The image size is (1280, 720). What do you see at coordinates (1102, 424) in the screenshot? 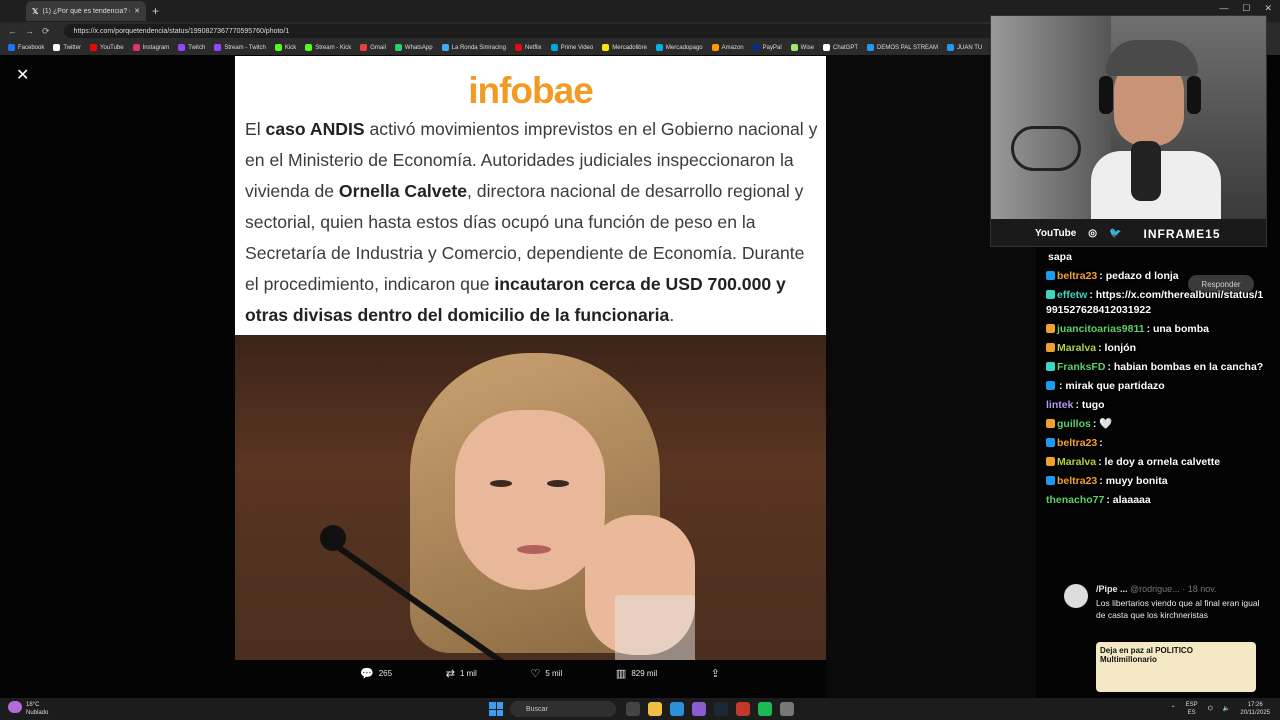
I see `chat-text: : 🤍` at bounding box center [1102, 424].